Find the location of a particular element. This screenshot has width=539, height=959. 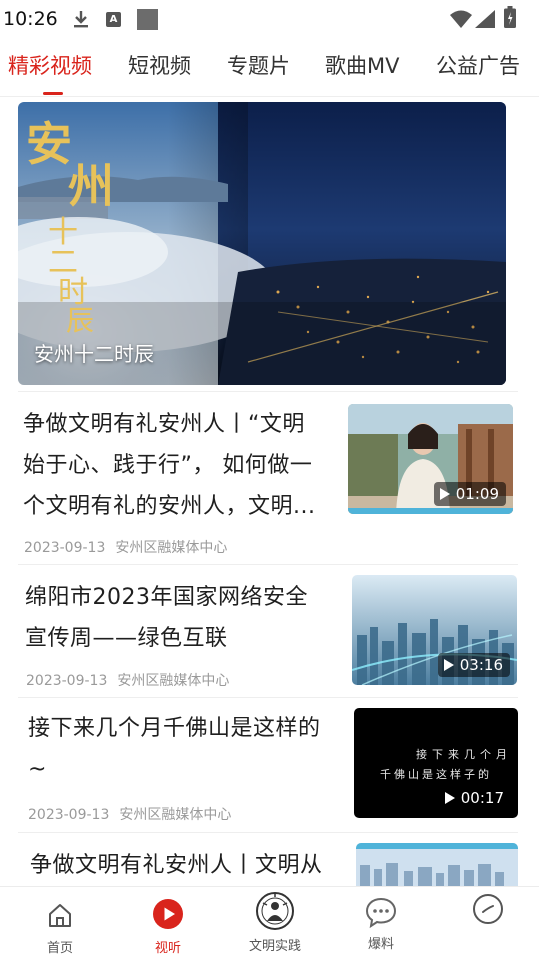

item-title-line: 争做文明有礼安州人丨文明从 is located at coordinates (176, 865).